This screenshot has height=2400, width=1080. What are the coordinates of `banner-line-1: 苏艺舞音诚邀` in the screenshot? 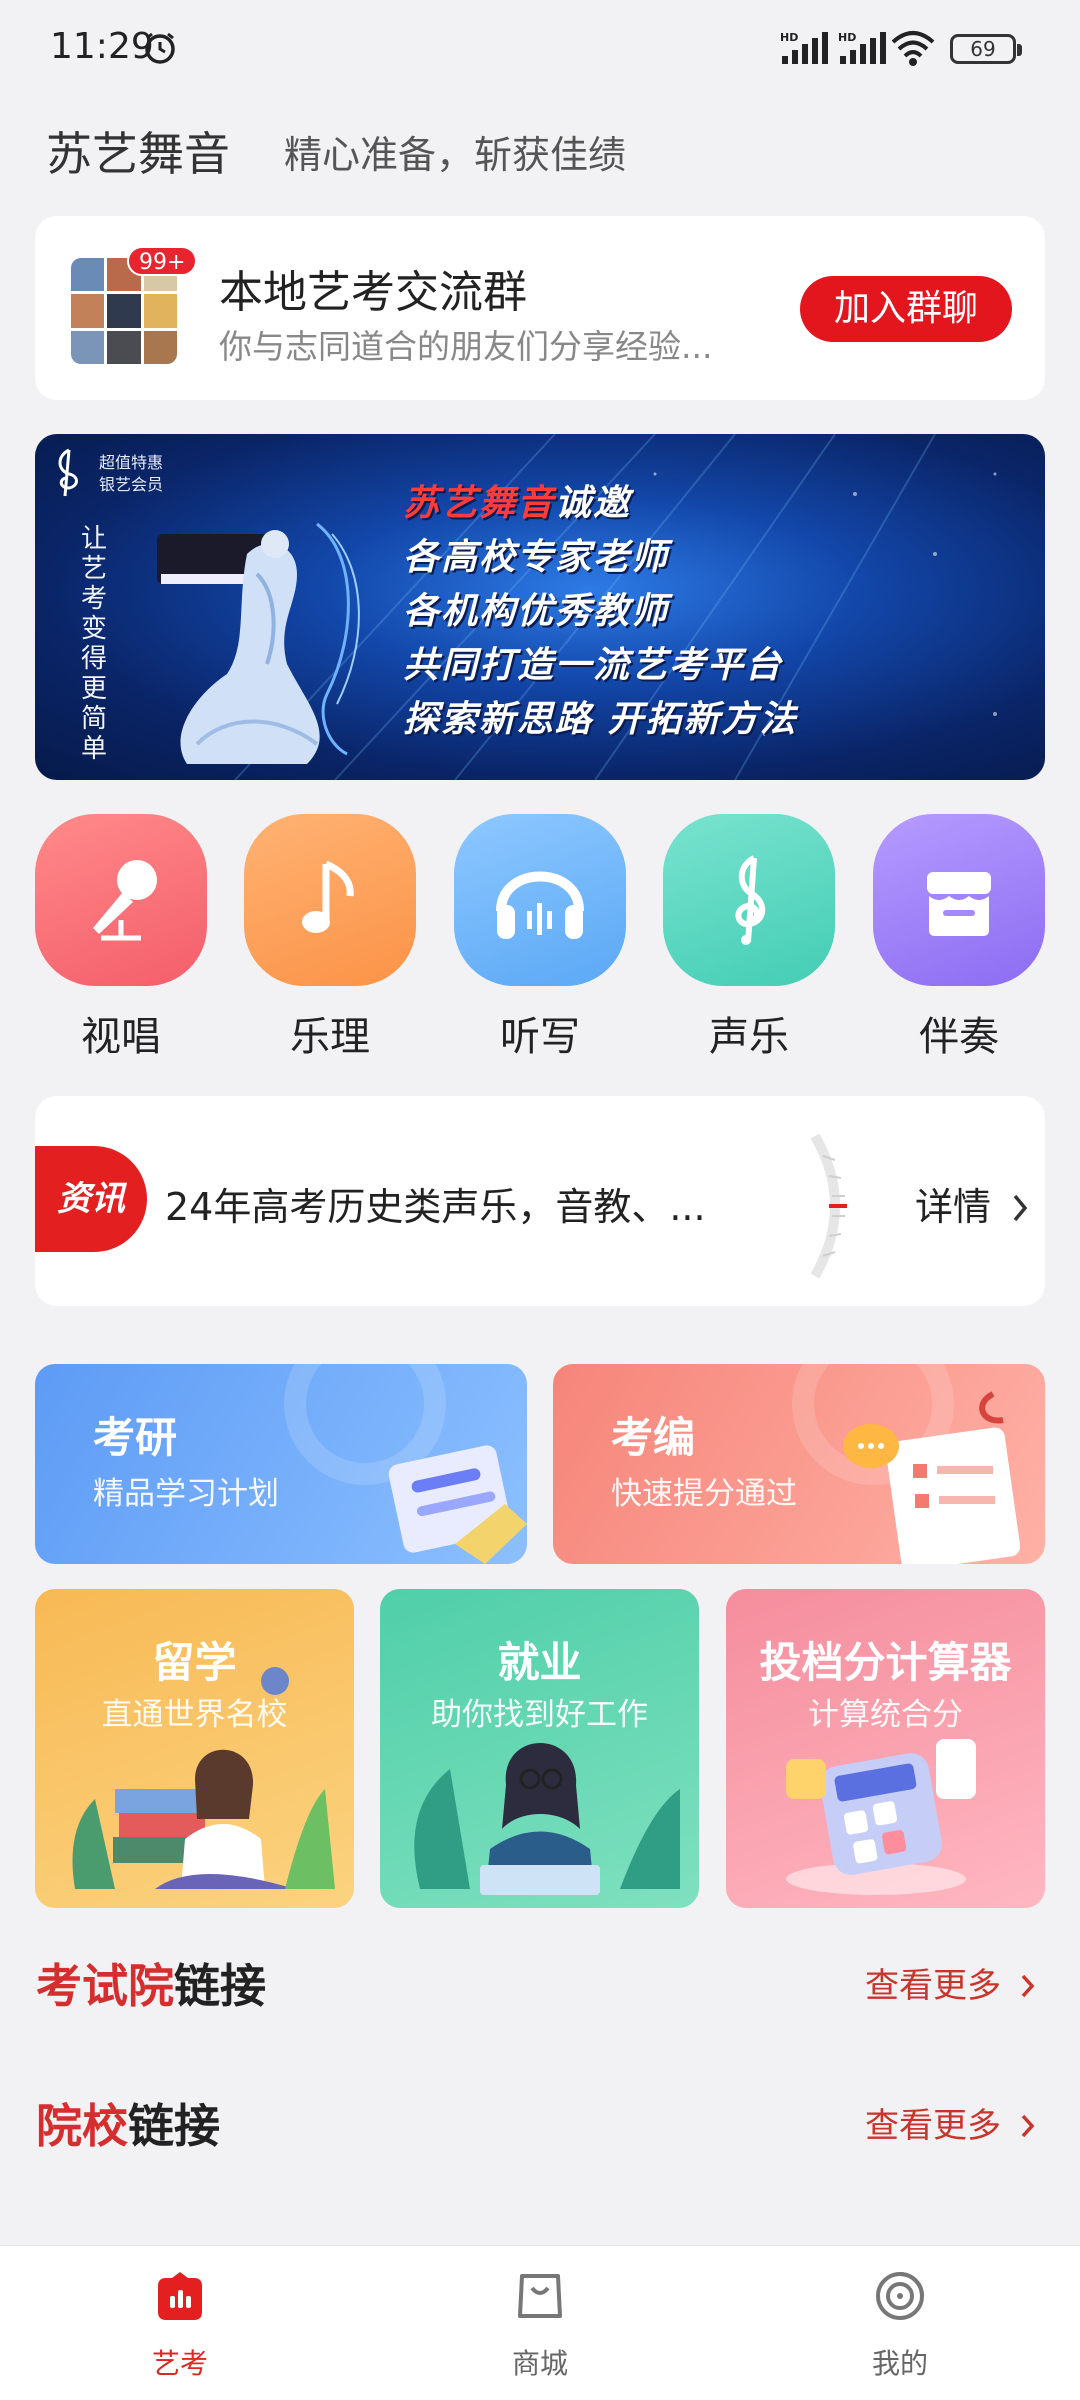 It's located at (517, 500).